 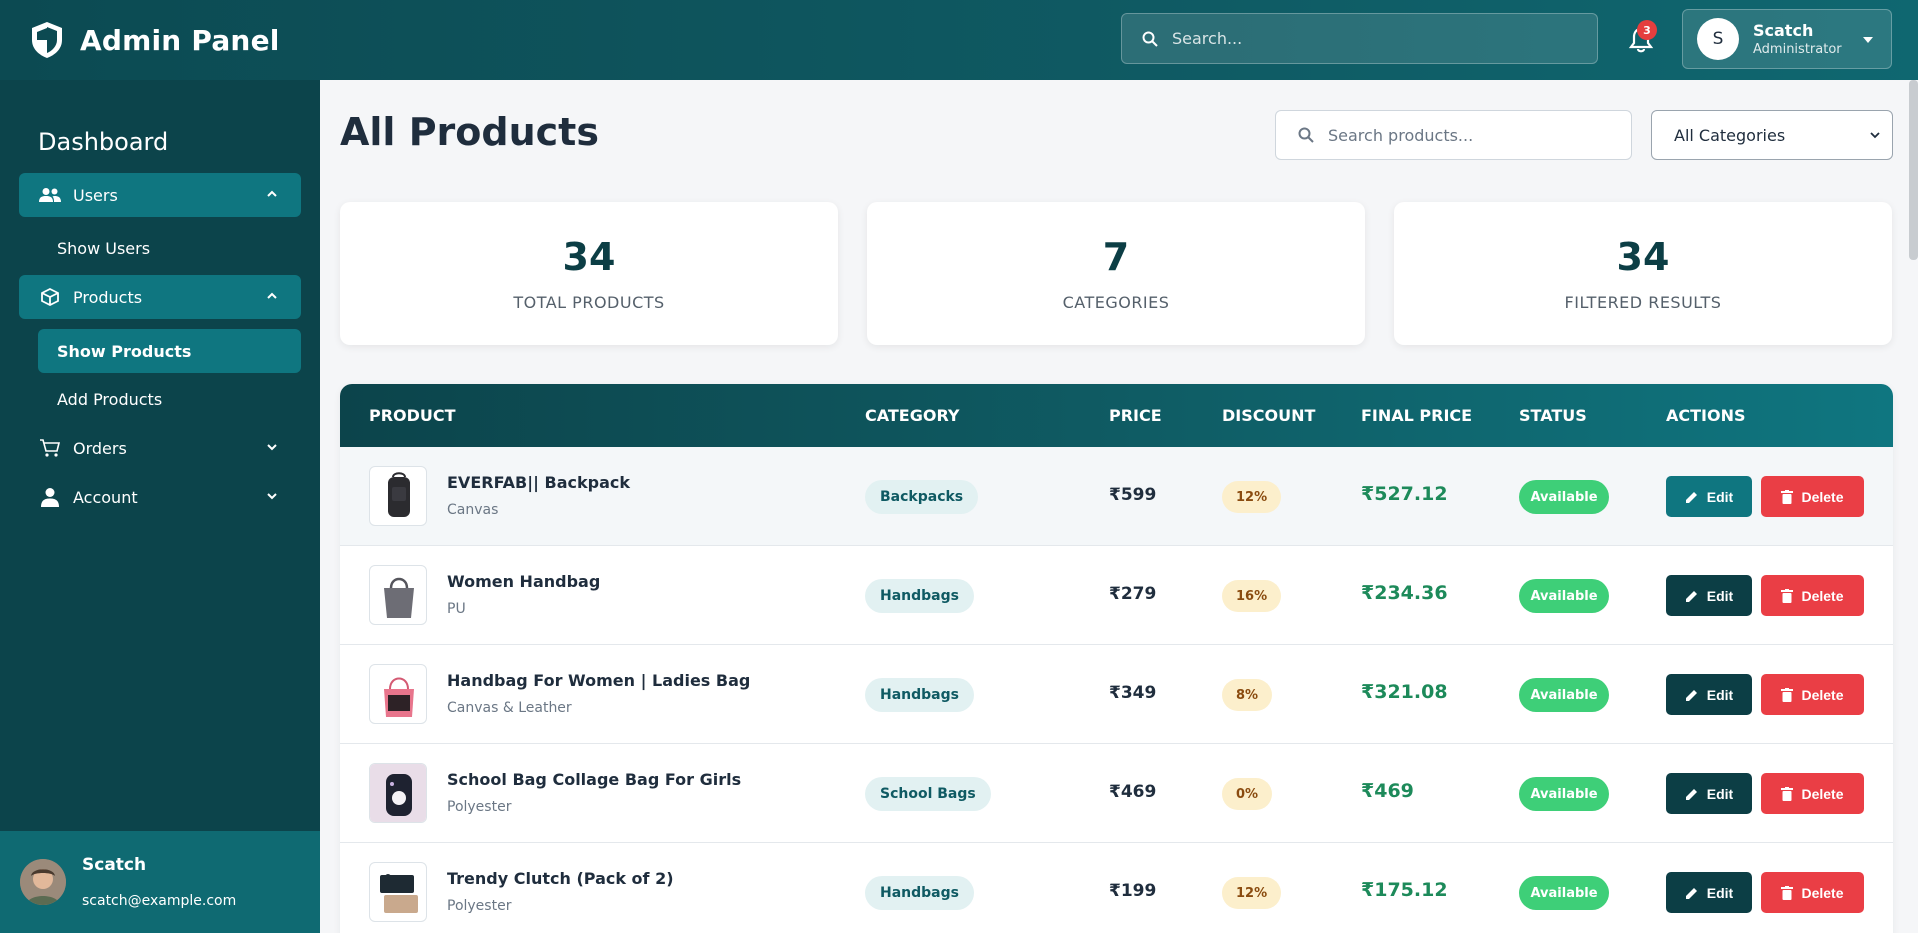 What do you see at coordinates (919, 695) in the screenshot?
I see `category-badge: Handbags` at bounding box center [919, 695].